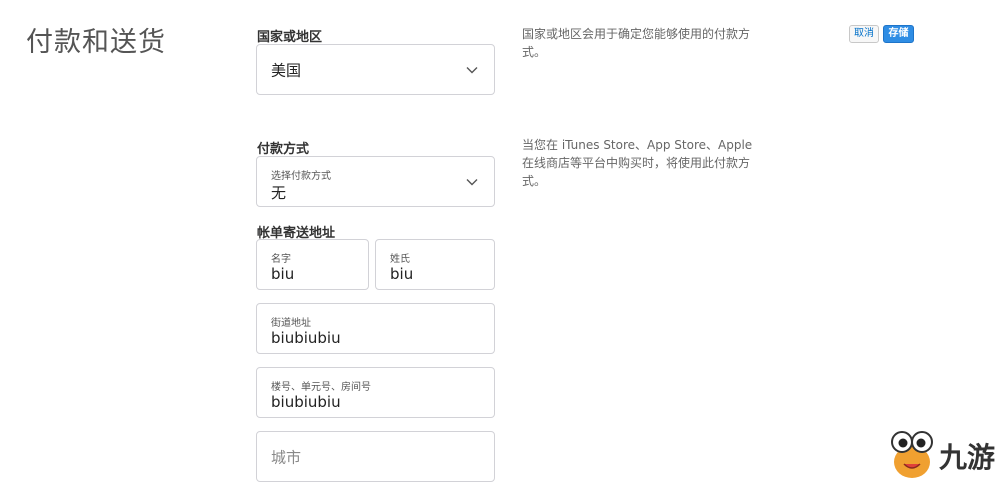  I want to click on payment-method-label: 选择付款方式, so click(301, 176).